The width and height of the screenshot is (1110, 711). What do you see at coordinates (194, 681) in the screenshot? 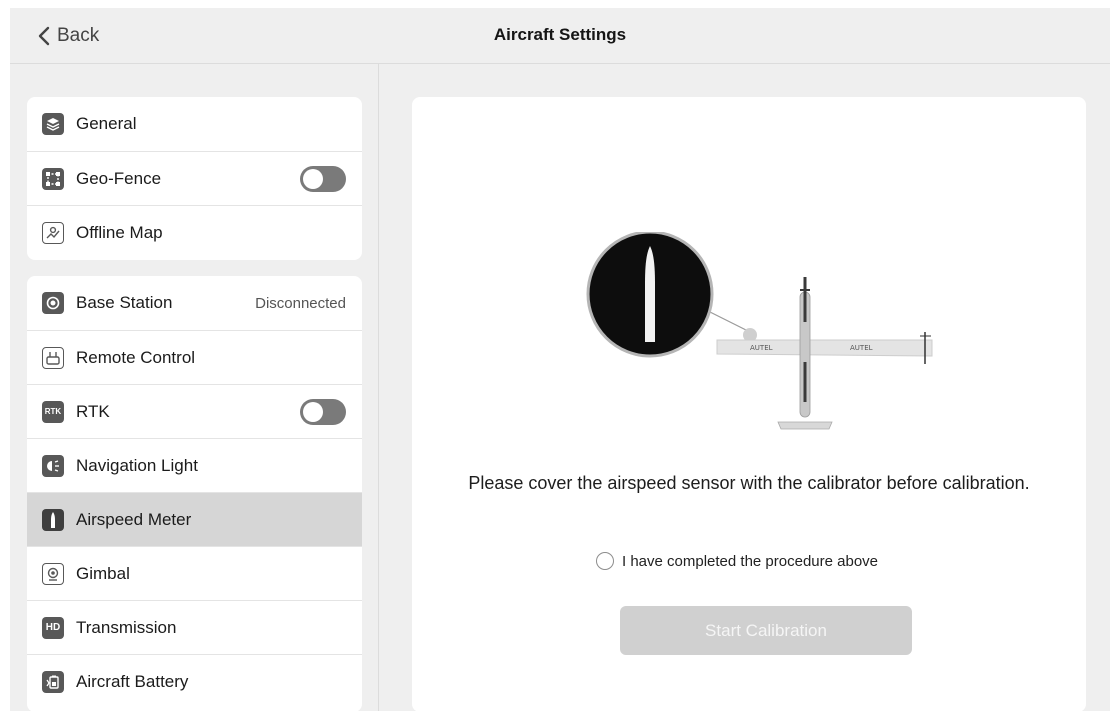
I see `sidebar-item-aircraft-battery: Aircraft Battery` at bounding box center [194, 681].